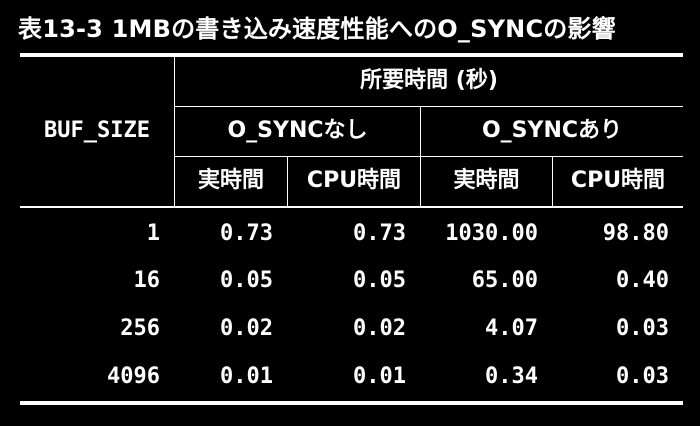  I want to click on subgroup-header-with: O_SYNCあり, so click(552, 130).